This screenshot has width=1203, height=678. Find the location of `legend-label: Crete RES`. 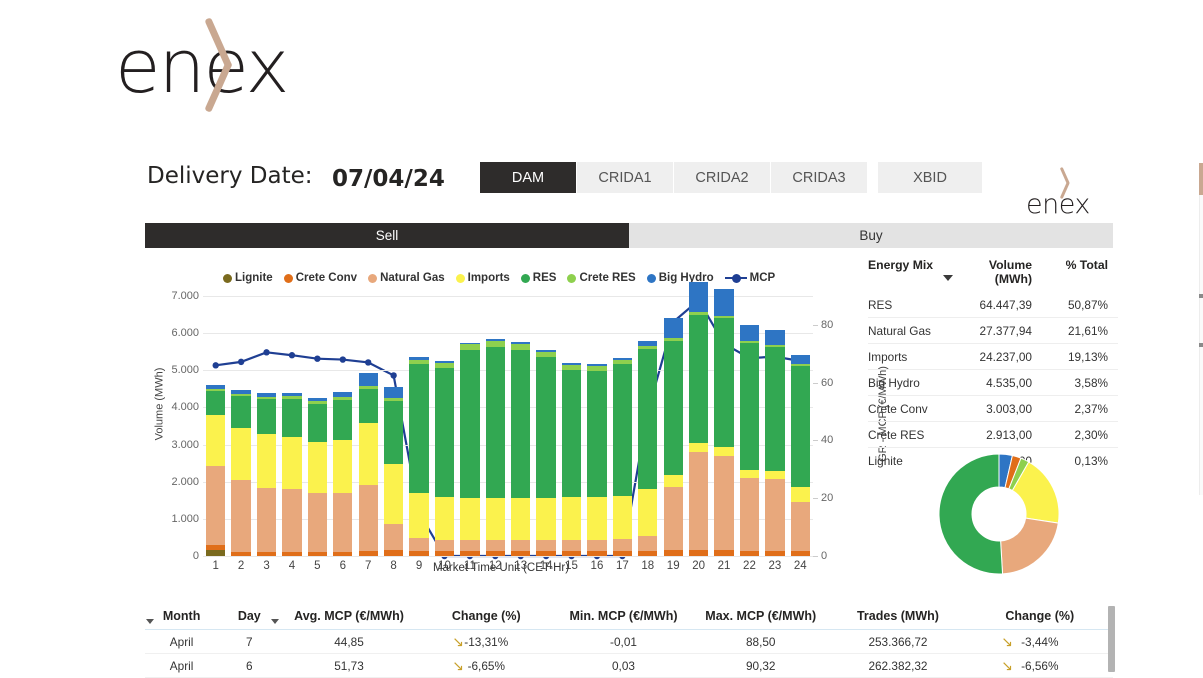

legend-label: Crete RES is located at coordinates (607, 278).